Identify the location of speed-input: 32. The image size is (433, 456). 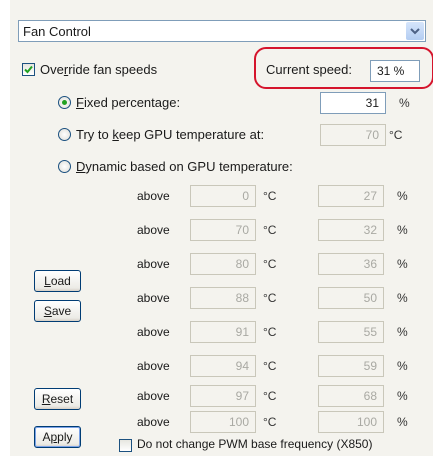
(351, 230).